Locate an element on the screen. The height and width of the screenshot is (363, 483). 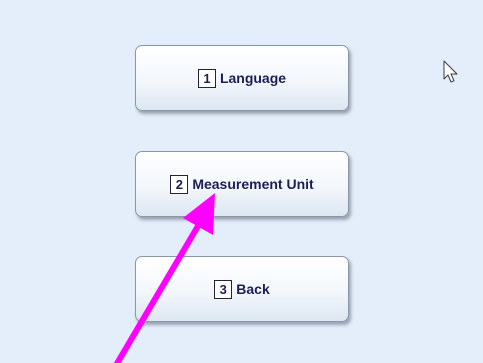
language-button: 1 Language is located at coordinates (242, 78).